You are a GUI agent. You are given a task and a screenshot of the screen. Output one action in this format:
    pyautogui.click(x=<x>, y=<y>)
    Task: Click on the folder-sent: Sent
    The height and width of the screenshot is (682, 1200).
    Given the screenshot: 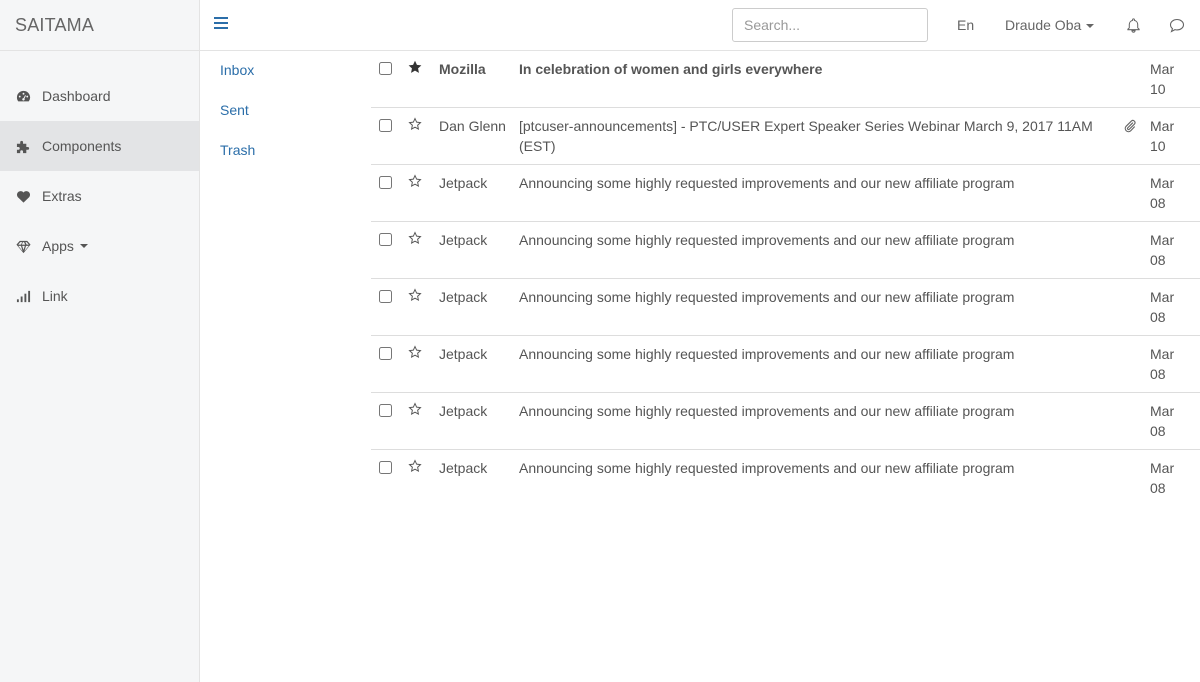 What is the action you would take?
    pyautogui.click(x=237, y=120)
    